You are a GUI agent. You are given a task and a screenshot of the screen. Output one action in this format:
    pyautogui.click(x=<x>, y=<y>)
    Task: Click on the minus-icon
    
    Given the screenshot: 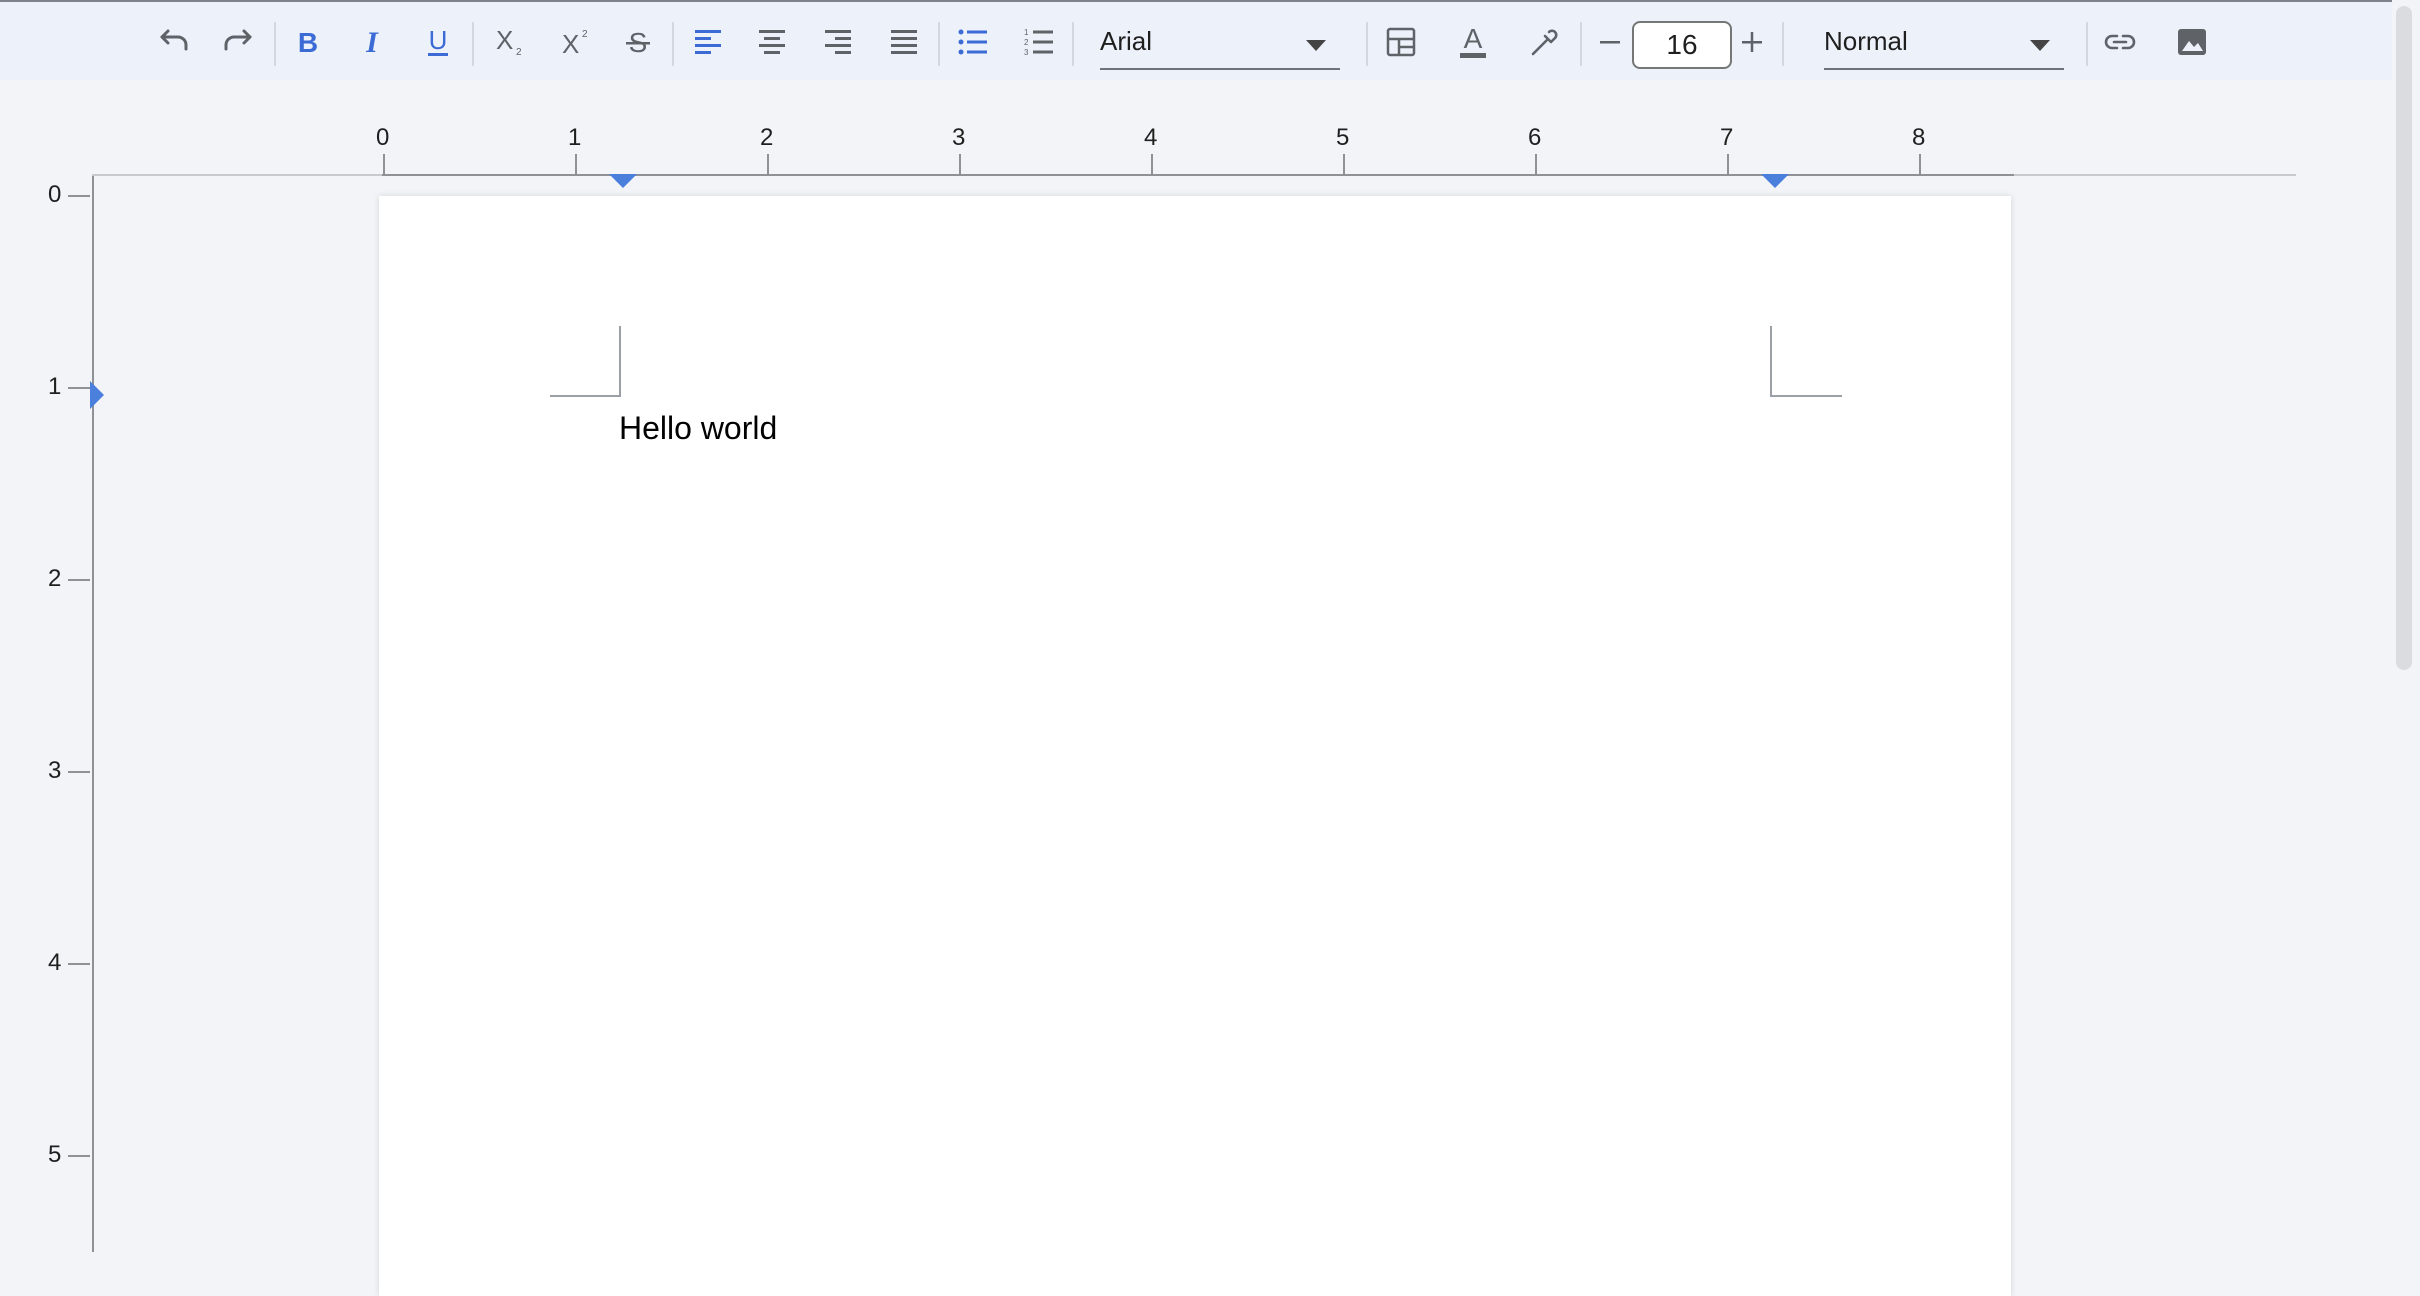 What is the action you would take?
    pyautogui.click(x=1610, y=42)
    